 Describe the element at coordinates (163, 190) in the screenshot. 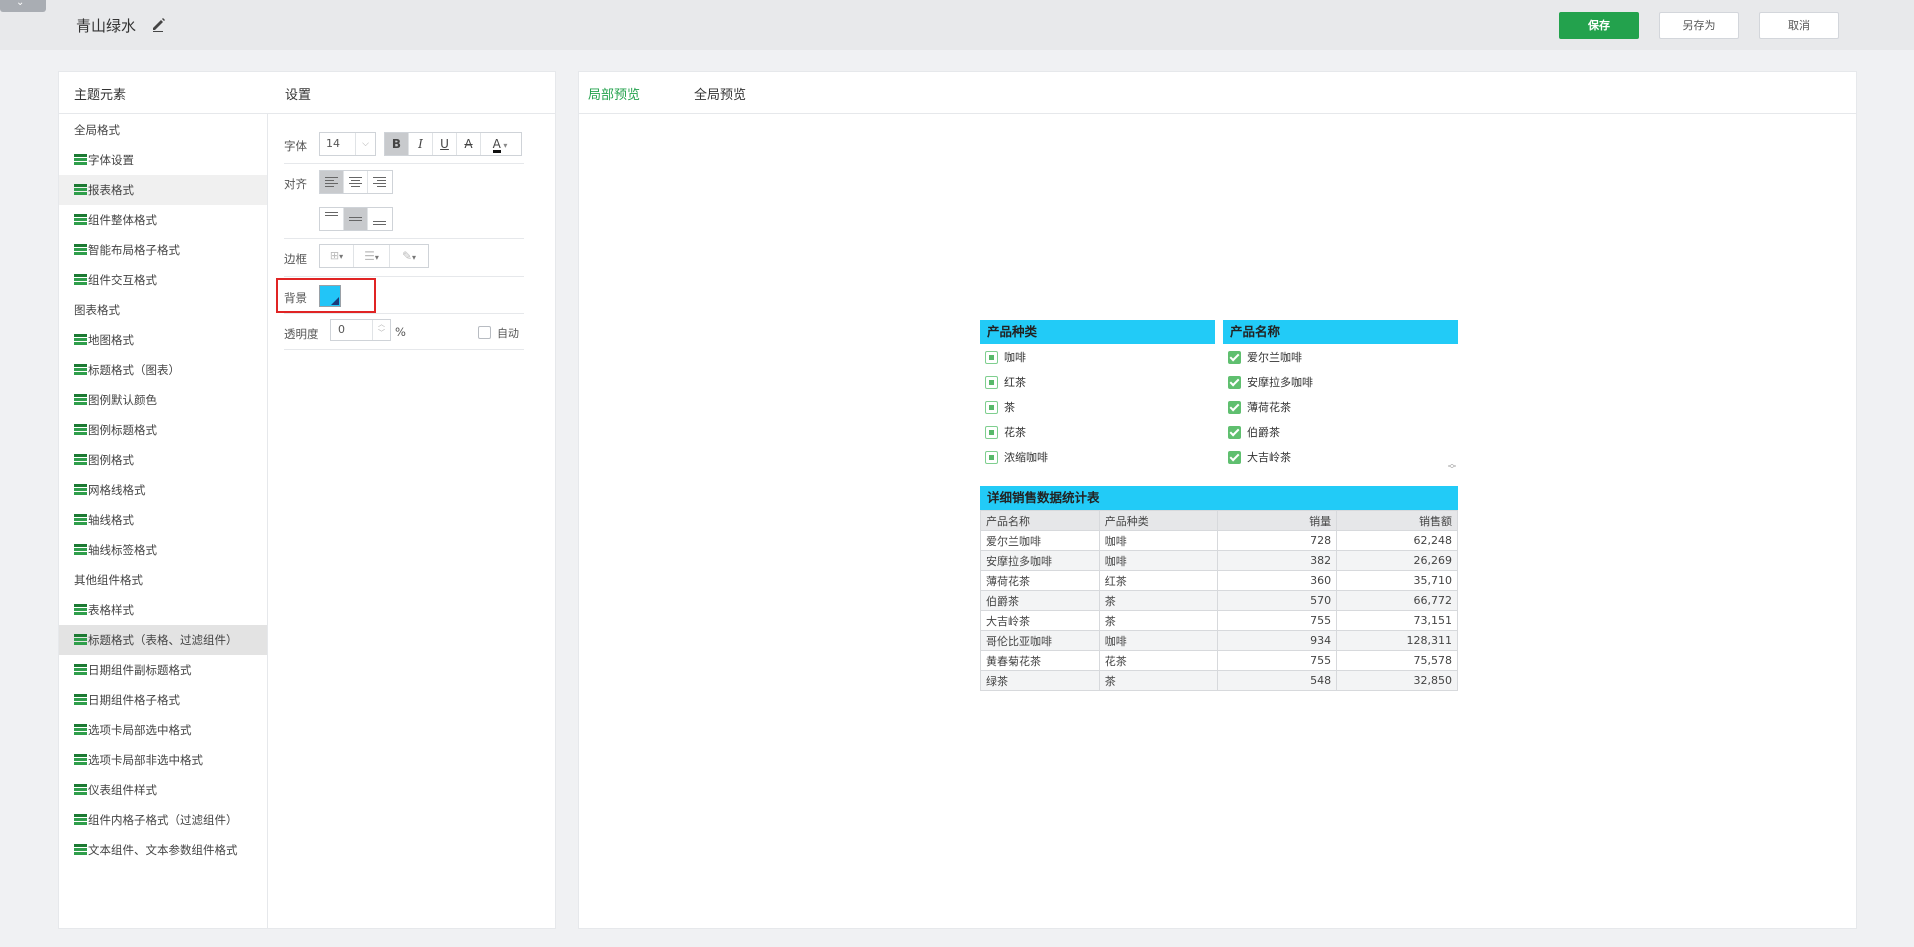

I see `tree-item: 报表格式` at that location.